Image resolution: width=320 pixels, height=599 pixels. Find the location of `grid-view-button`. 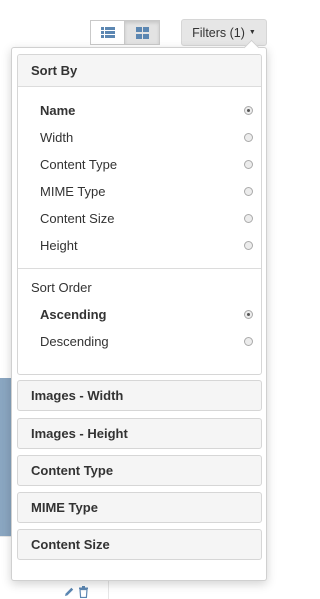

grid-view-button is located at coordinates (142, 32).